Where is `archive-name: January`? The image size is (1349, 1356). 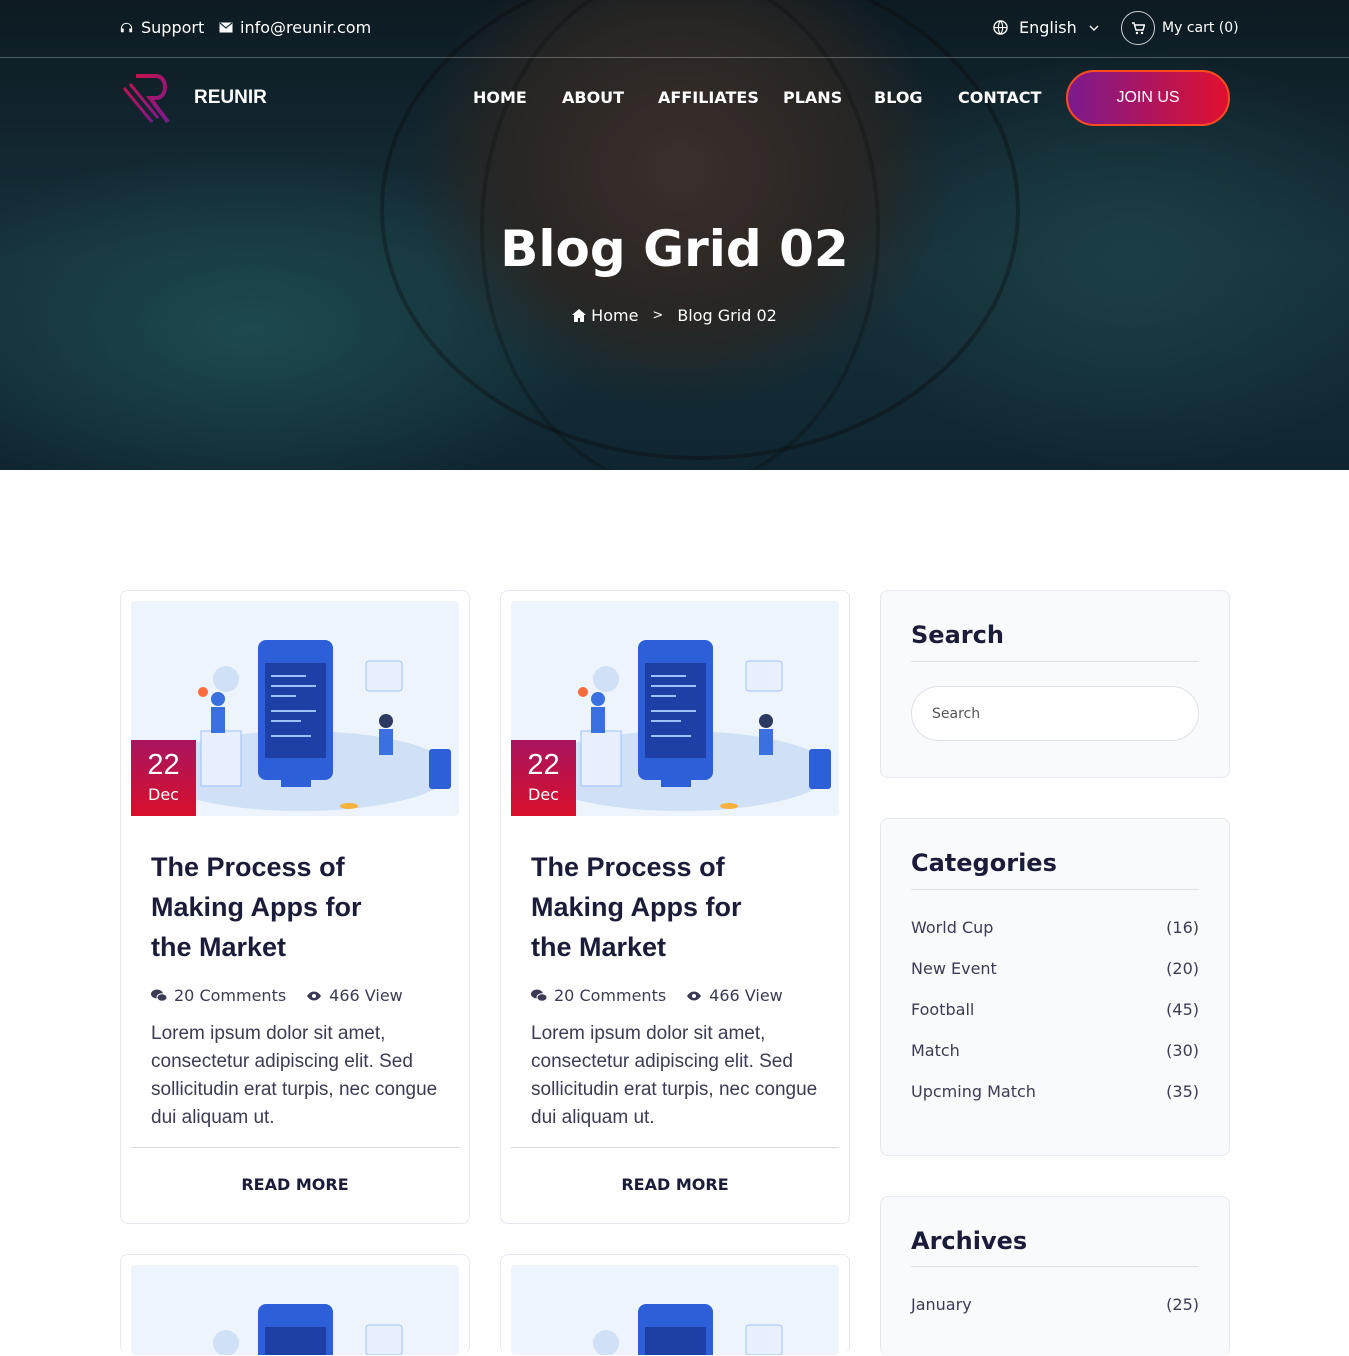 archive-name: January is located at coordinates (941, 1304).